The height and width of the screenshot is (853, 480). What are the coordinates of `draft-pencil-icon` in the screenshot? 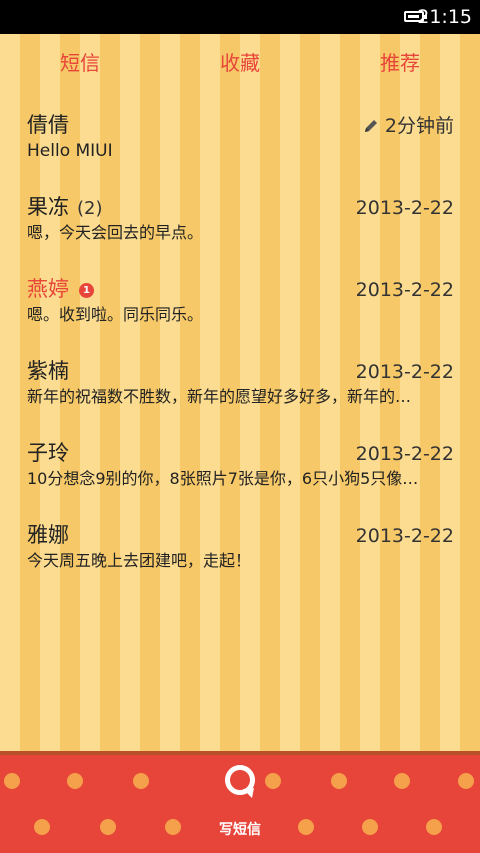 It's located at (370, 126).